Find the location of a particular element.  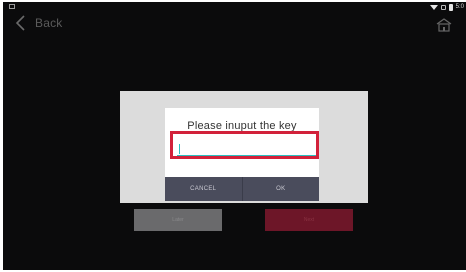

notification-icon is located at coordinates (12, 6).